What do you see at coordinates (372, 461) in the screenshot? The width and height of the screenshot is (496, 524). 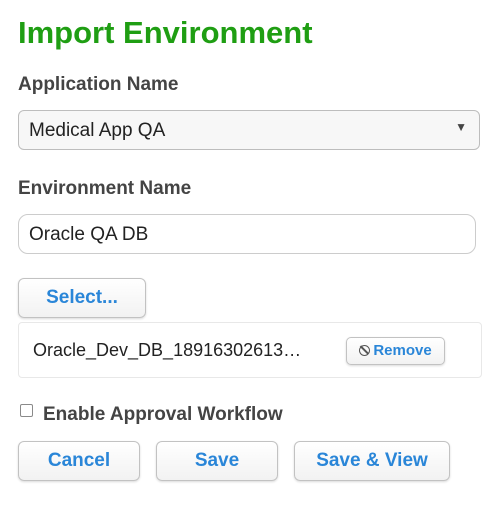 I see `save-and-view-button: Save & View` at bounding box center [372, 461].